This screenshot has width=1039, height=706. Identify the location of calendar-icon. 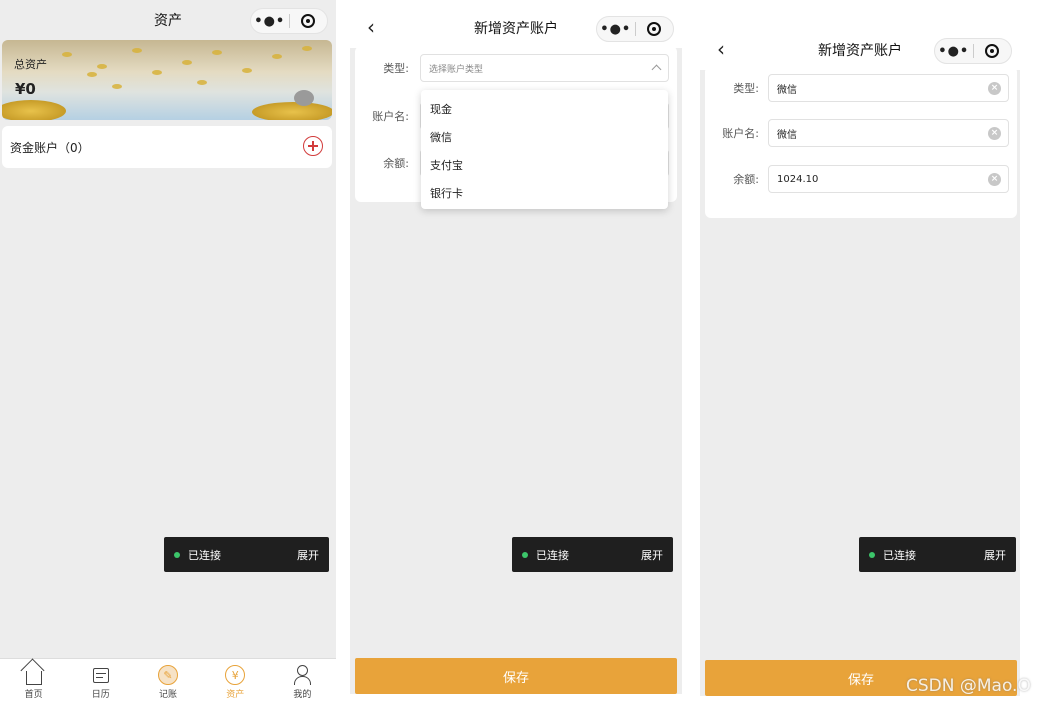
(100, 675).